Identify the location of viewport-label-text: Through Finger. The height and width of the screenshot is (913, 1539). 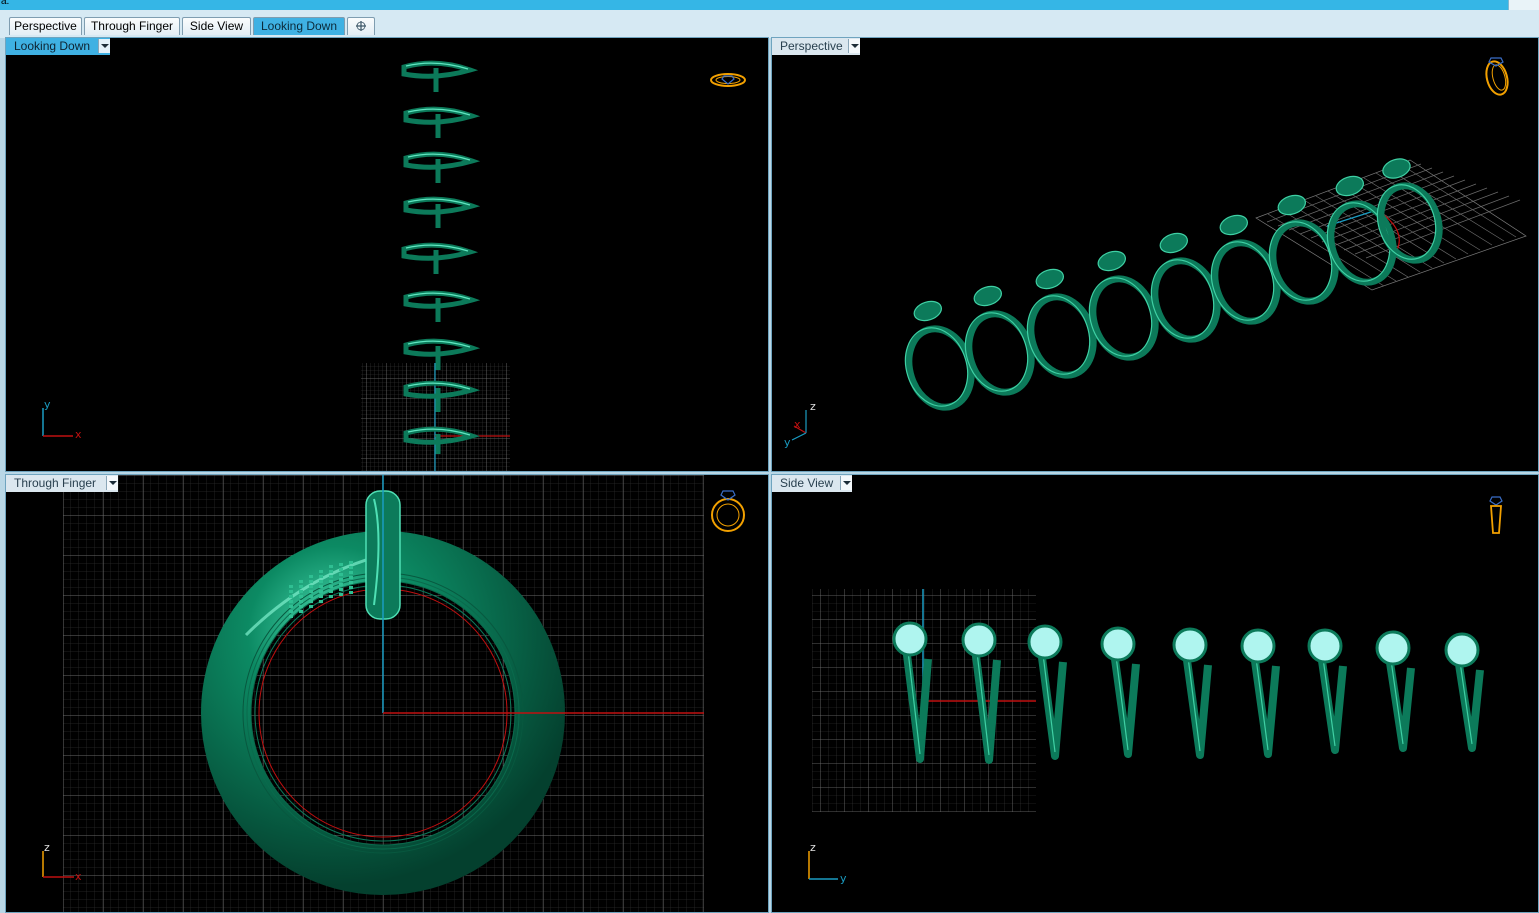
(55, 483).